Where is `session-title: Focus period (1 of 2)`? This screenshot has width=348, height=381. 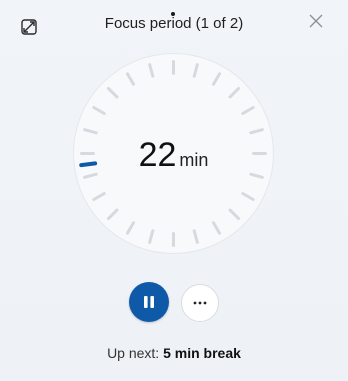
session-title: Focus period (1 of 2) is located at coordinates (174, 23).